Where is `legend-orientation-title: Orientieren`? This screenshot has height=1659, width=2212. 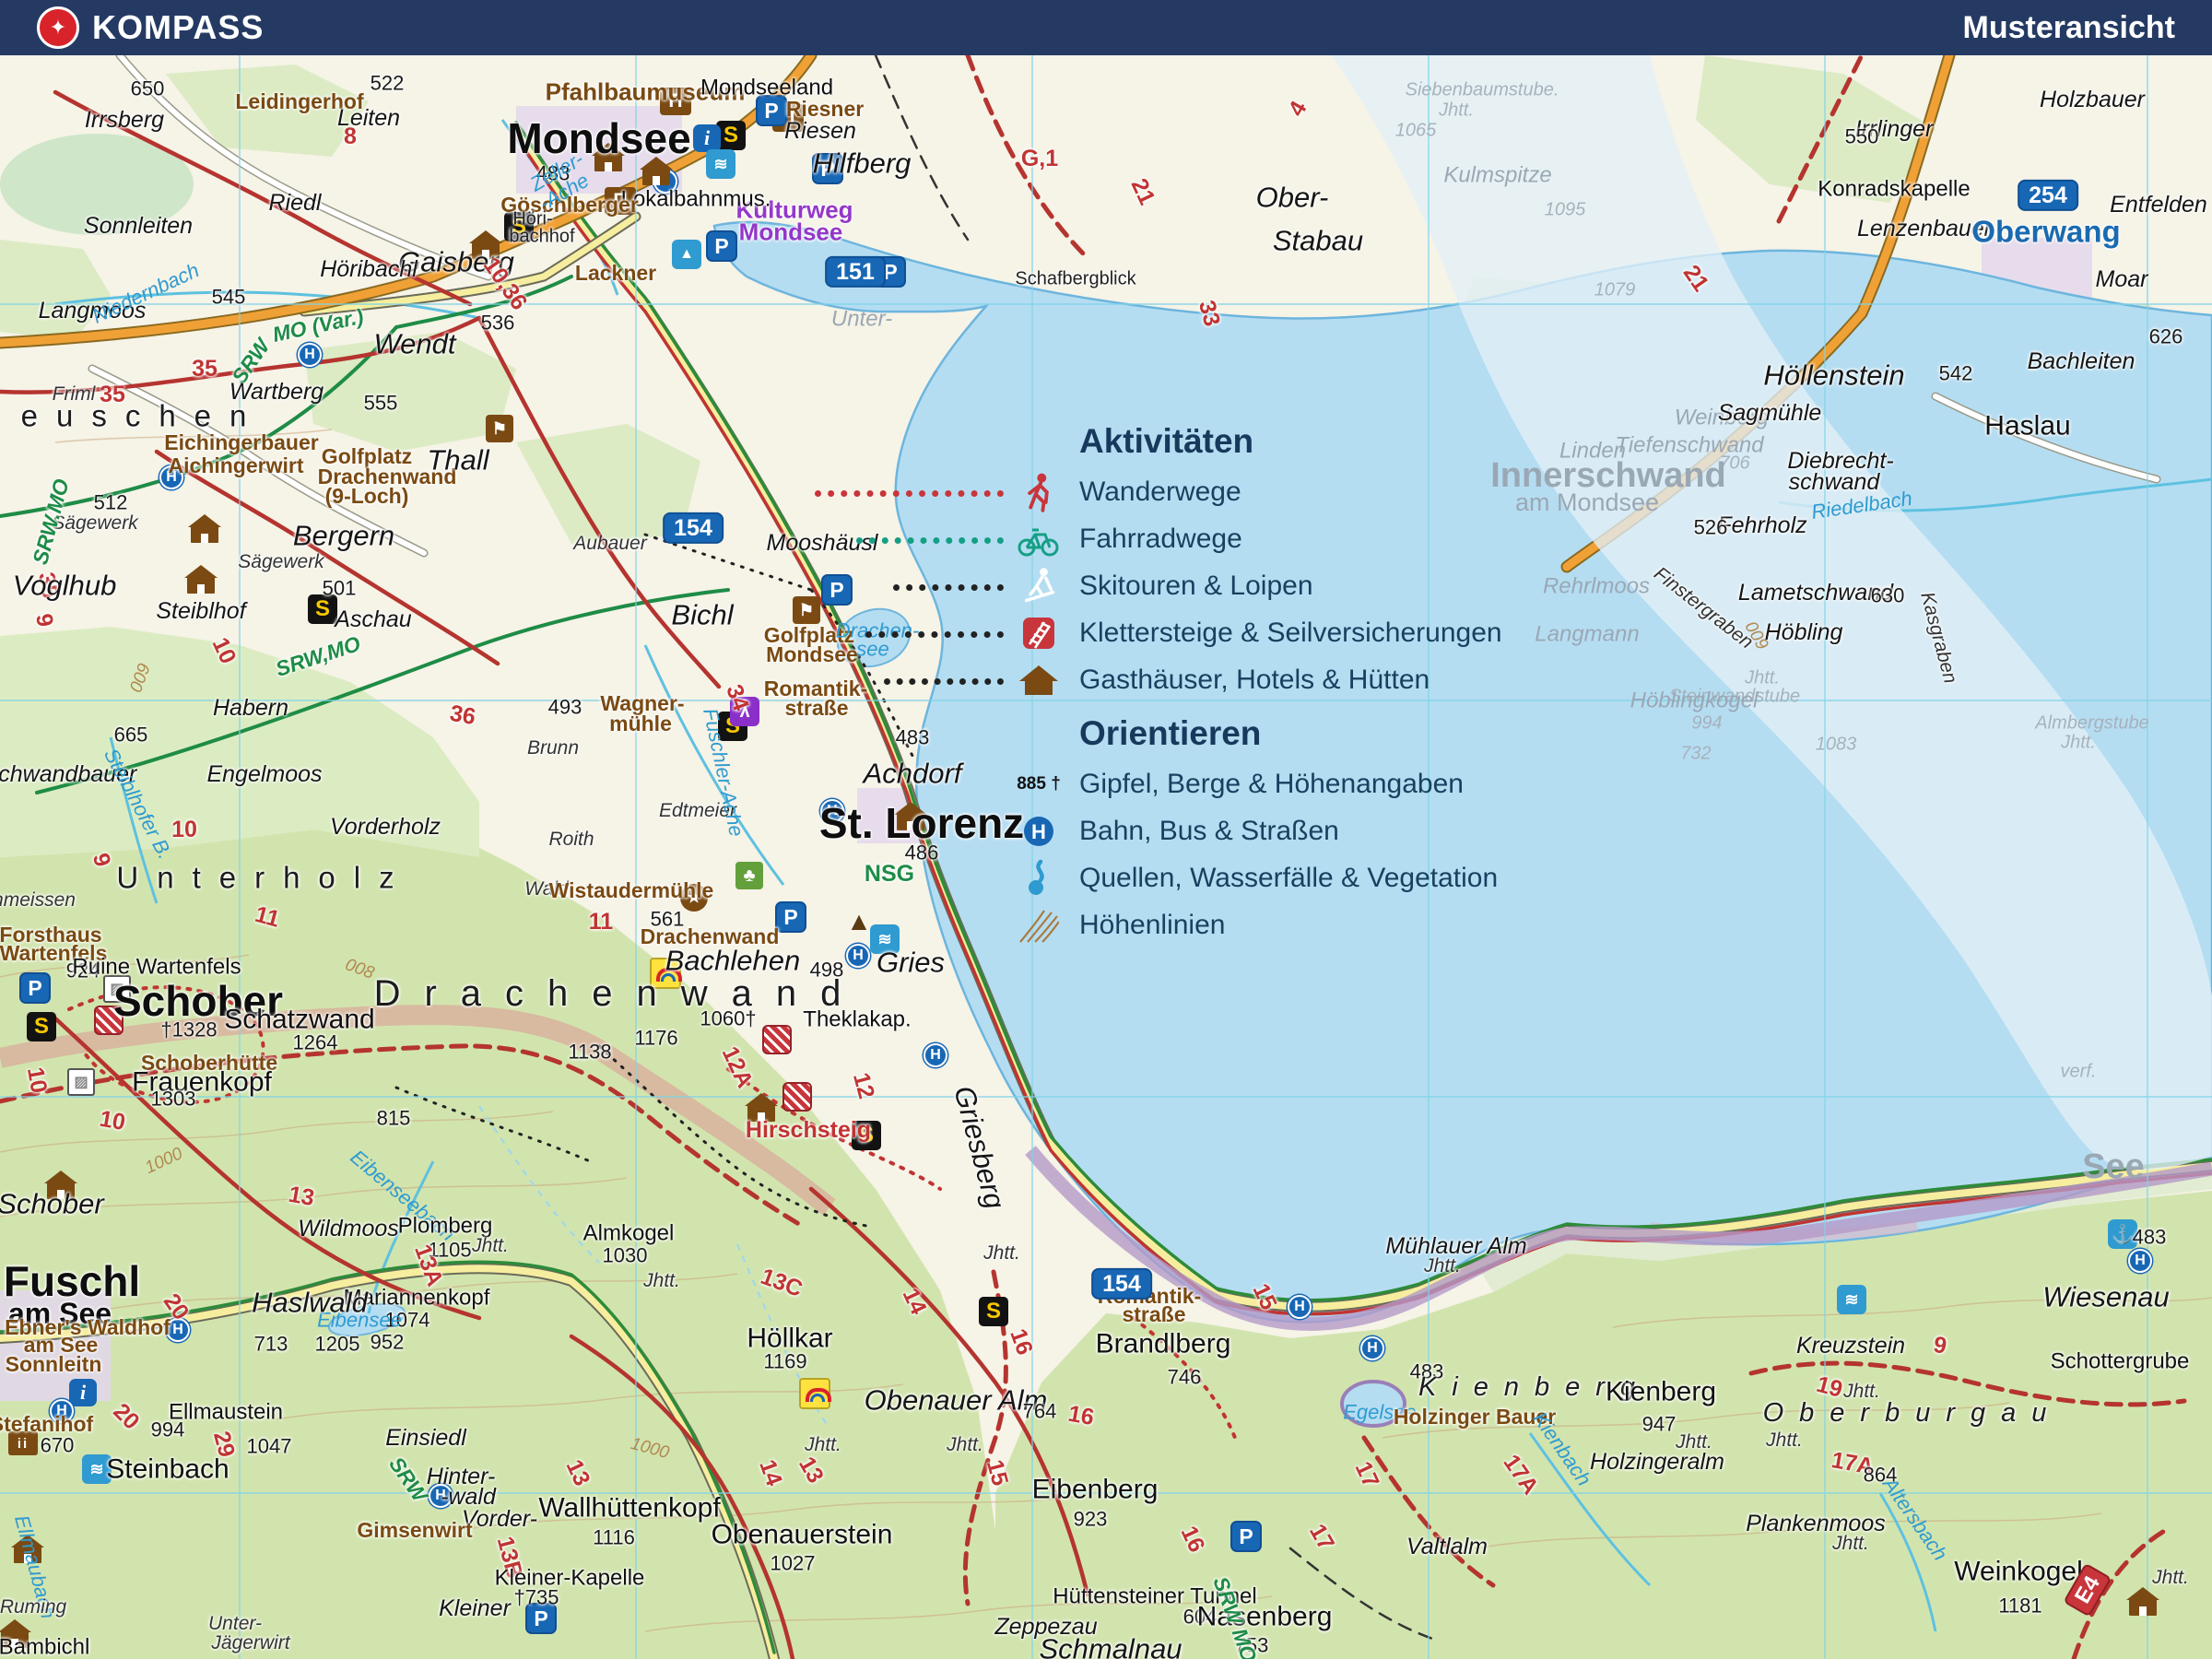 legend-orientation-title: Orientieren is located at coordinates (1170, 733).